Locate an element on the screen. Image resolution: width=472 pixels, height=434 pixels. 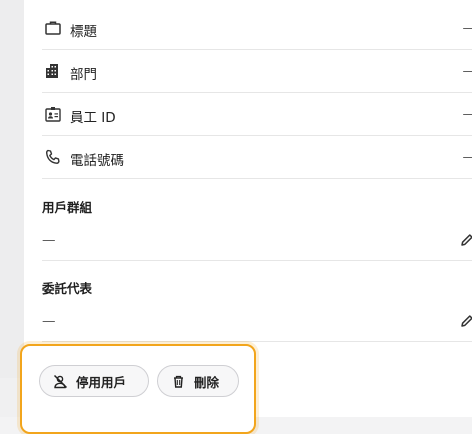
detail-row-phone: 電話號碼 — is located at coordinates (257, 157).